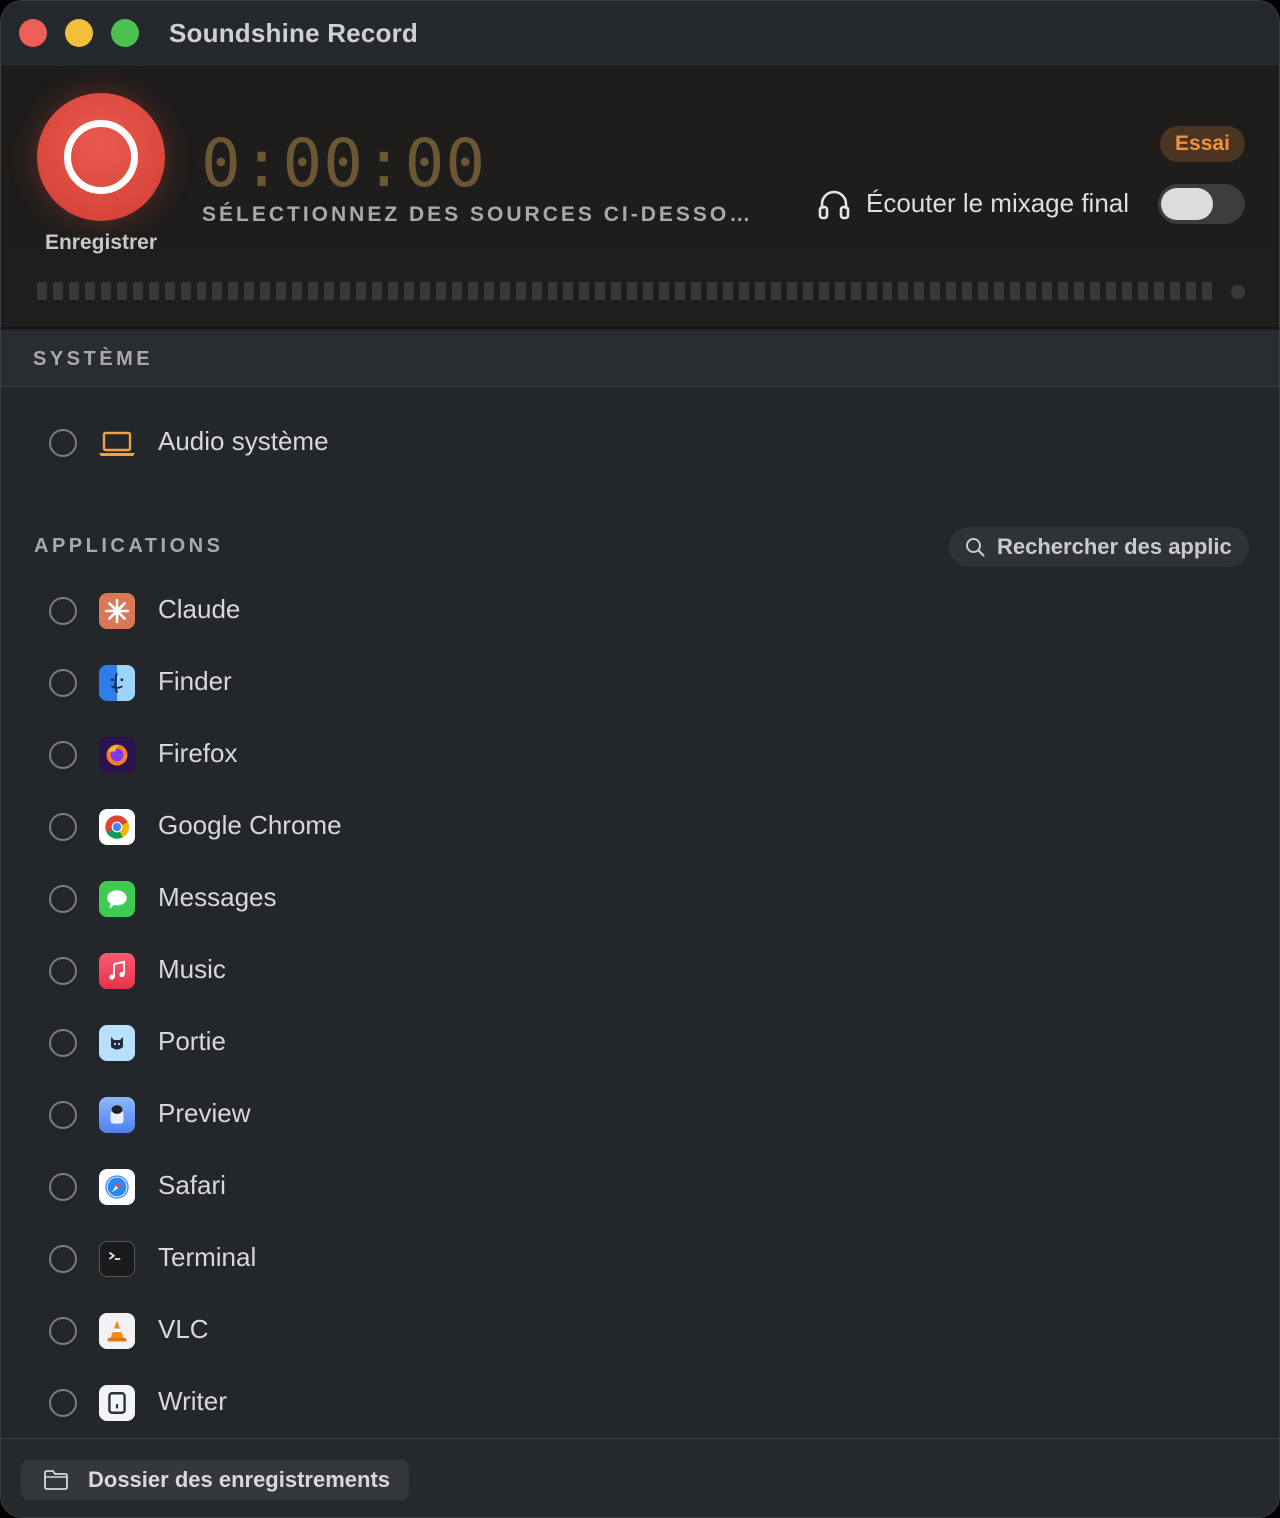  What do you see at coordinates (640, 1332) in the screenshot?
I see `source-row-vlc: VLC` at bounding box center [640, 1332].